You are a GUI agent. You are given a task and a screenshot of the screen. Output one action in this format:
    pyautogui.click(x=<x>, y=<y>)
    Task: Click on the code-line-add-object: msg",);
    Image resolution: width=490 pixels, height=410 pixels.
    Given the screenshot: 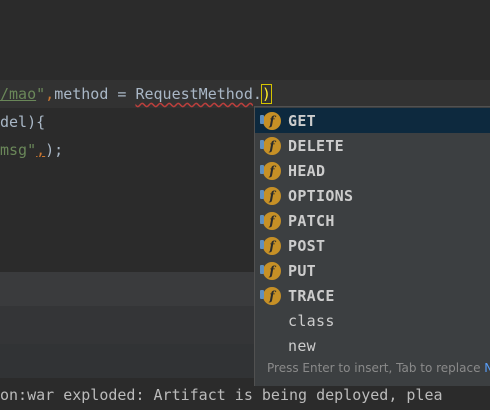 What is the action you would take?
    pyautogui.click(x=31, y=150)
    